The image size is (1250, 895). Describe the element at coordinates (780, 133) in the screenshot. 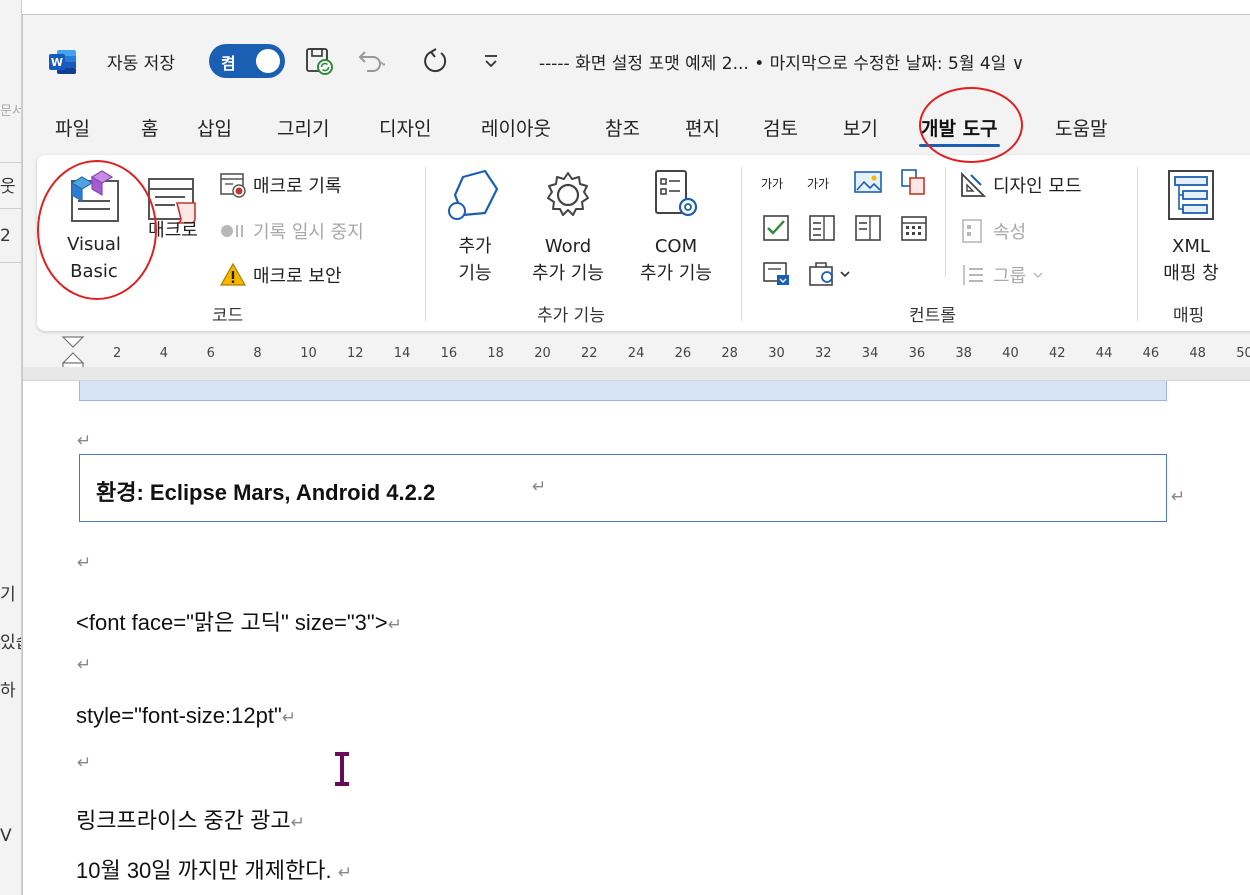

I see `tab-review: 검토` at that location.